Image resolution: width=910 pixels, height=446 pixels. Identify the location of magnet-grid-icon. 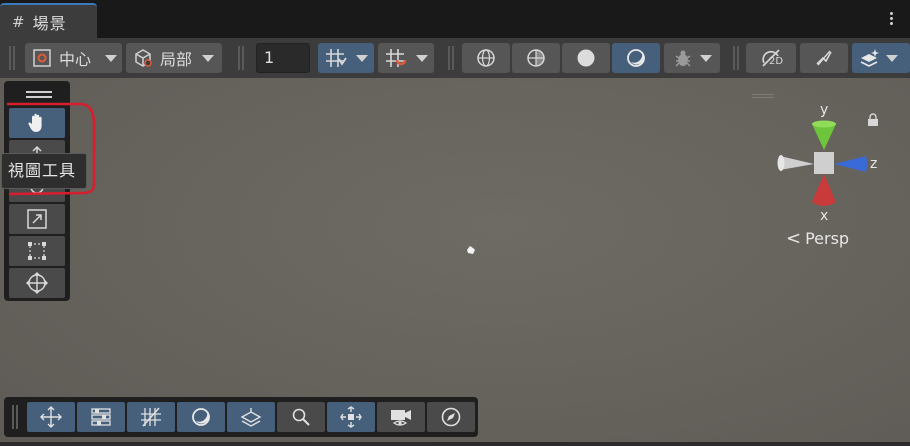
(396, 58).